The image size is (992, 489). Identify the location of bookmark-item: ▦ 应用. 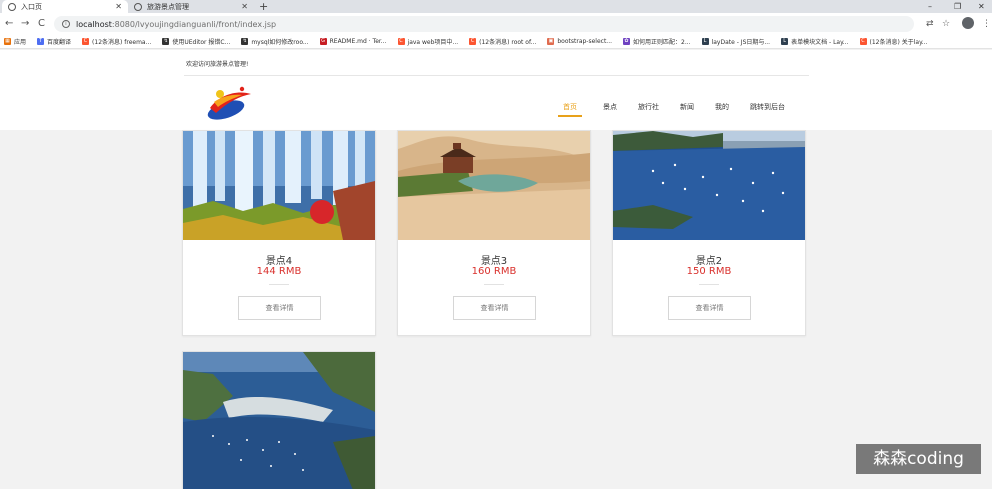
(15, 41).